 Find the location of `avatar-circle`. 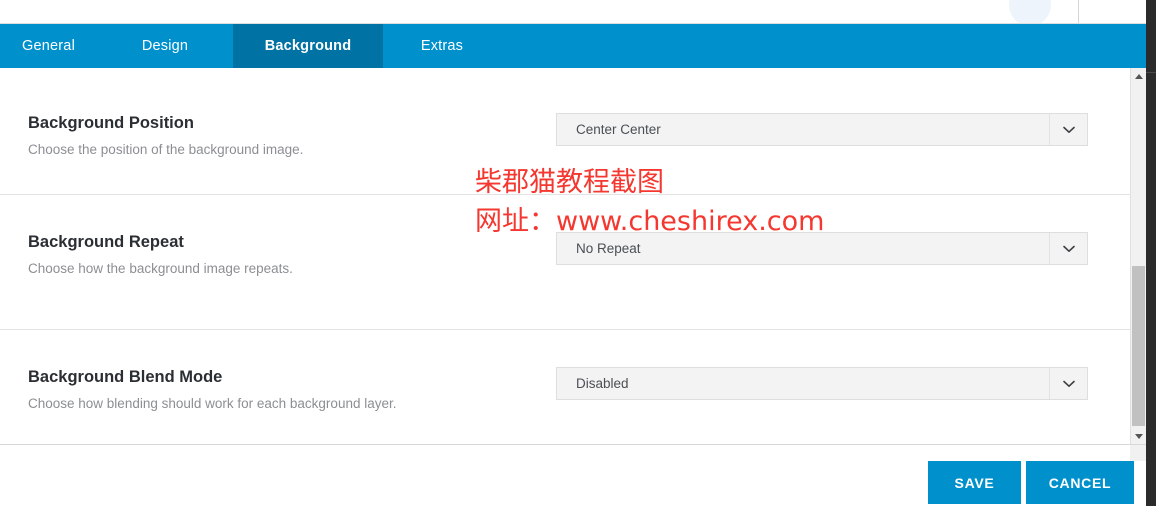

avatar-circle is located at coordinates (1030, 11).